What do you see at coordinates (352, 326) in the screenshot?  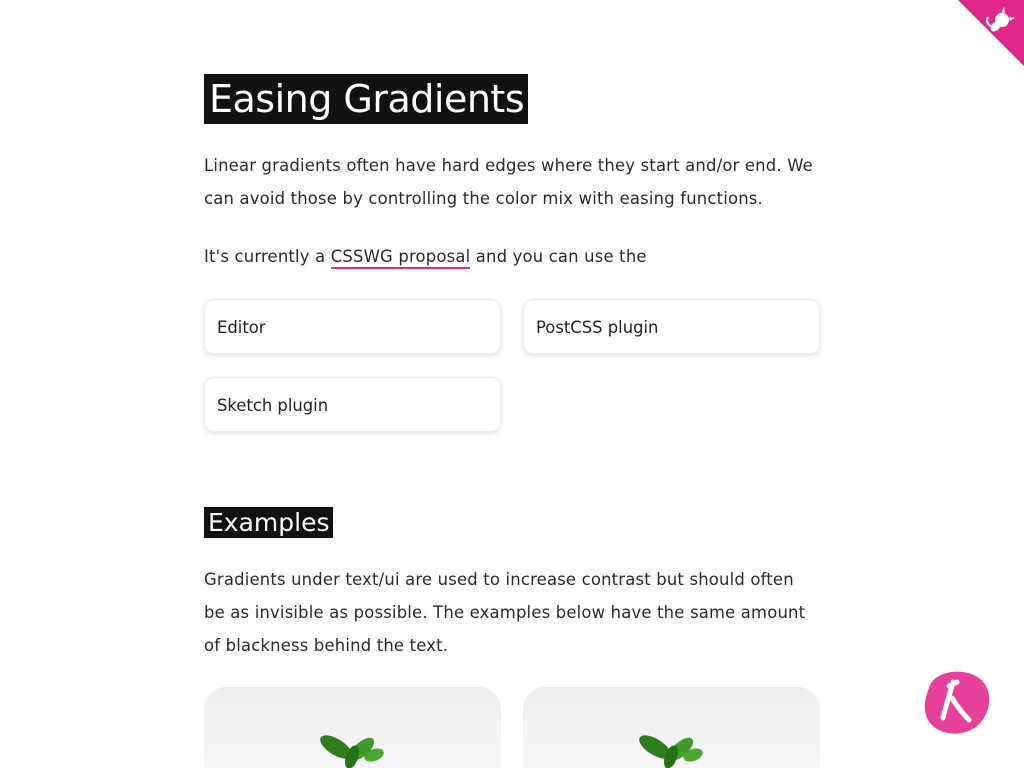 I see `editor-card: Editor` at bounding box center [352, 326].